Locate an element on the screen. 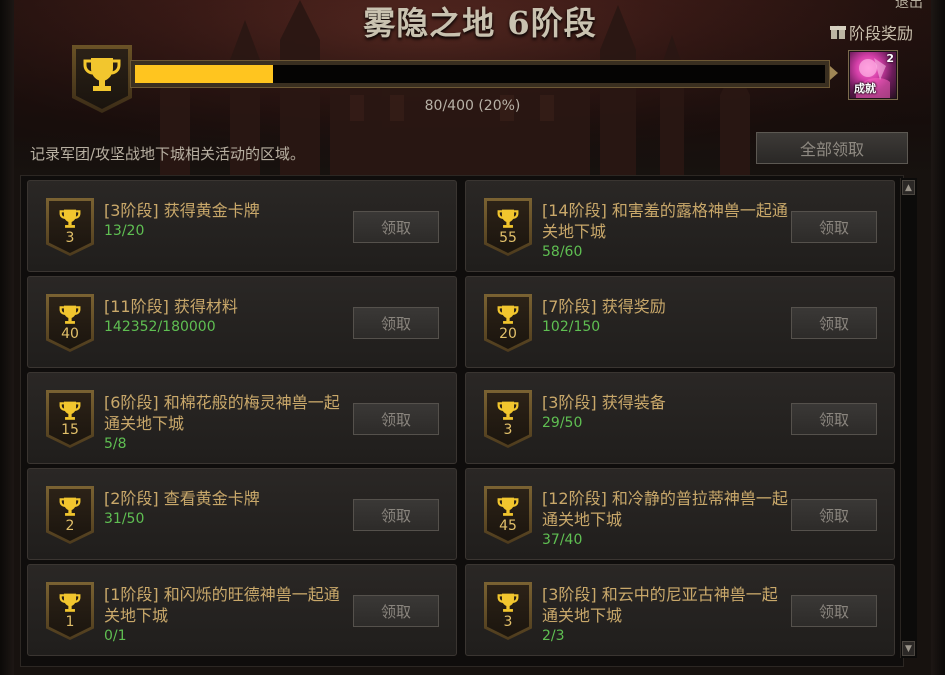 The image size is (945, 675). achievement-title: [6阶段] 和棉花般的梅灵神兽一起通关地下城 5/8 is located at coordinates (229, 423).